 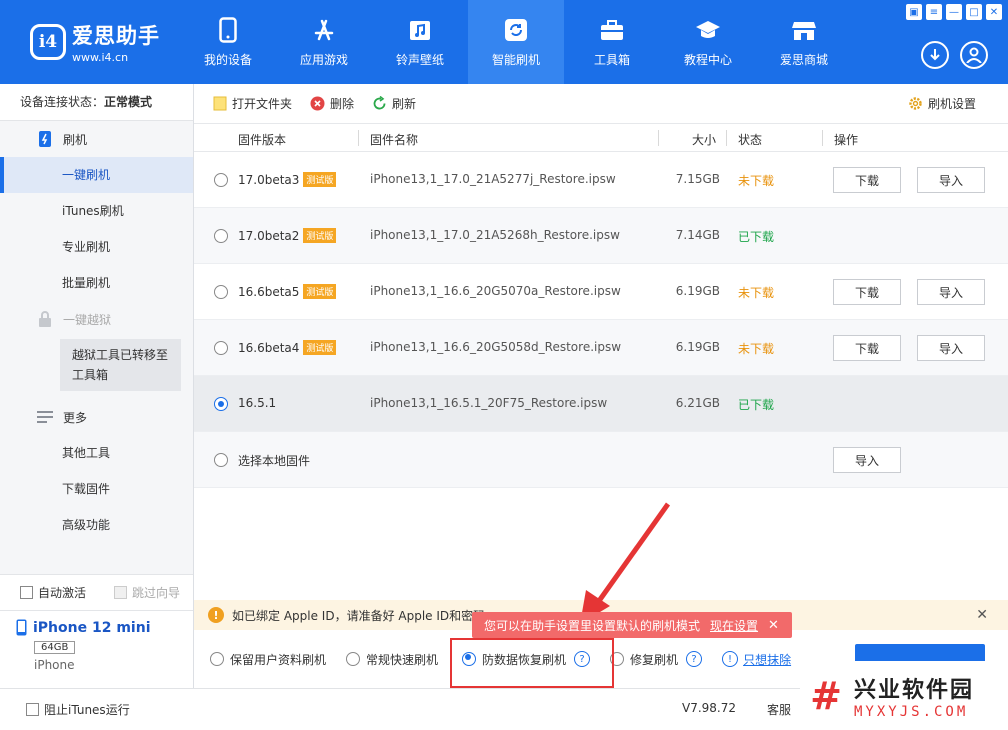 What do you see at coordinates (156, 593) in the screenshot?
I see `skip-guide-label: 跳过向导` at bounding box center [156, 593].